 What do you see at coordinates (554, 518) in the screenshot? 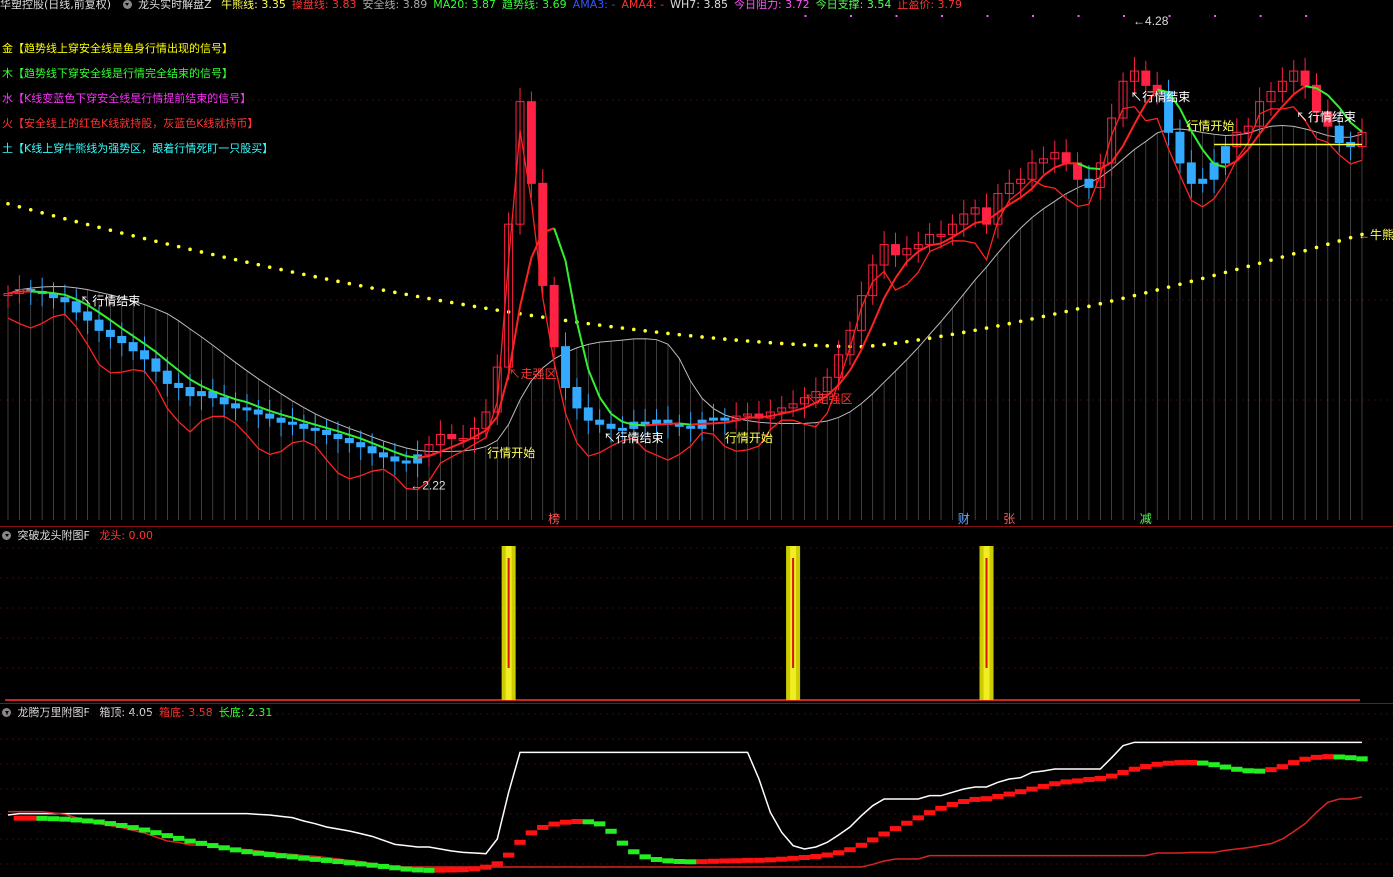
I see `bottom-marker: 榜` at bounding box center [554, 518].